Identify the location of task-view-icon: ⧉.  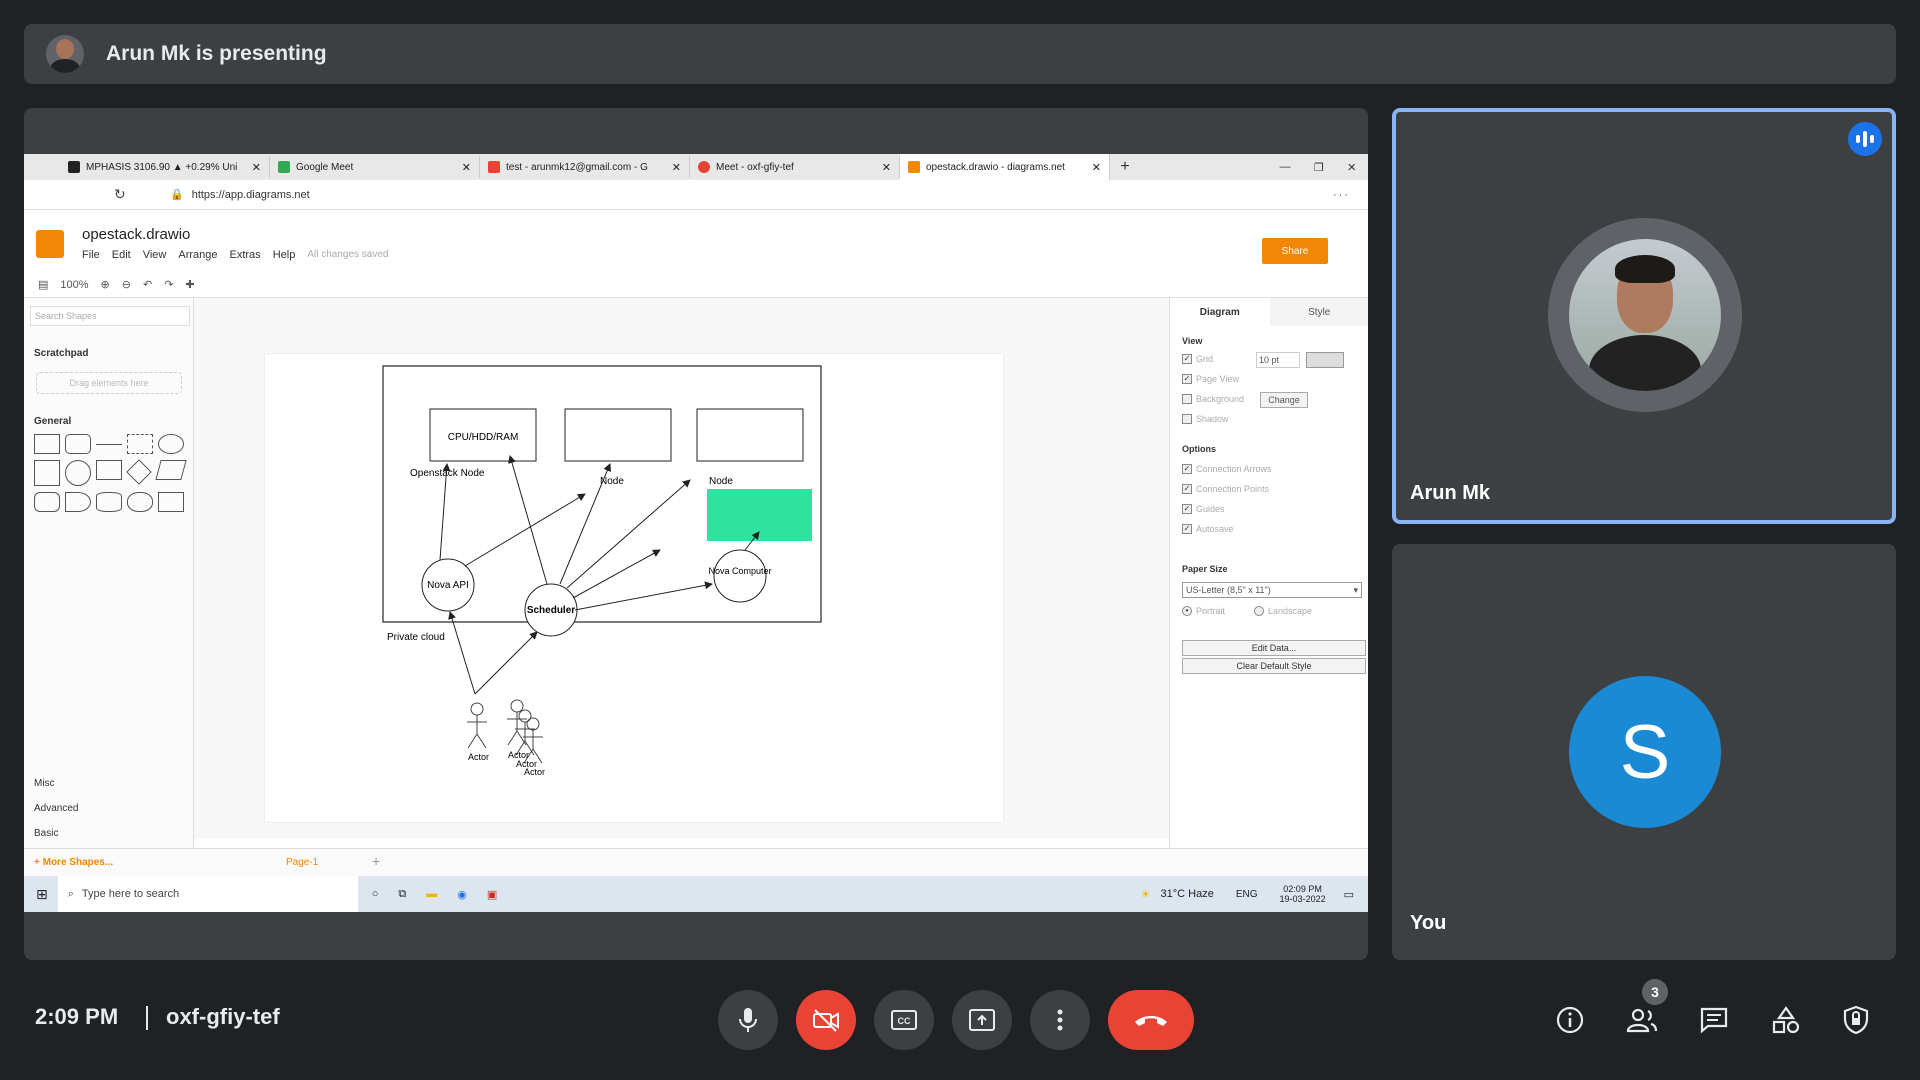
(402, 894).